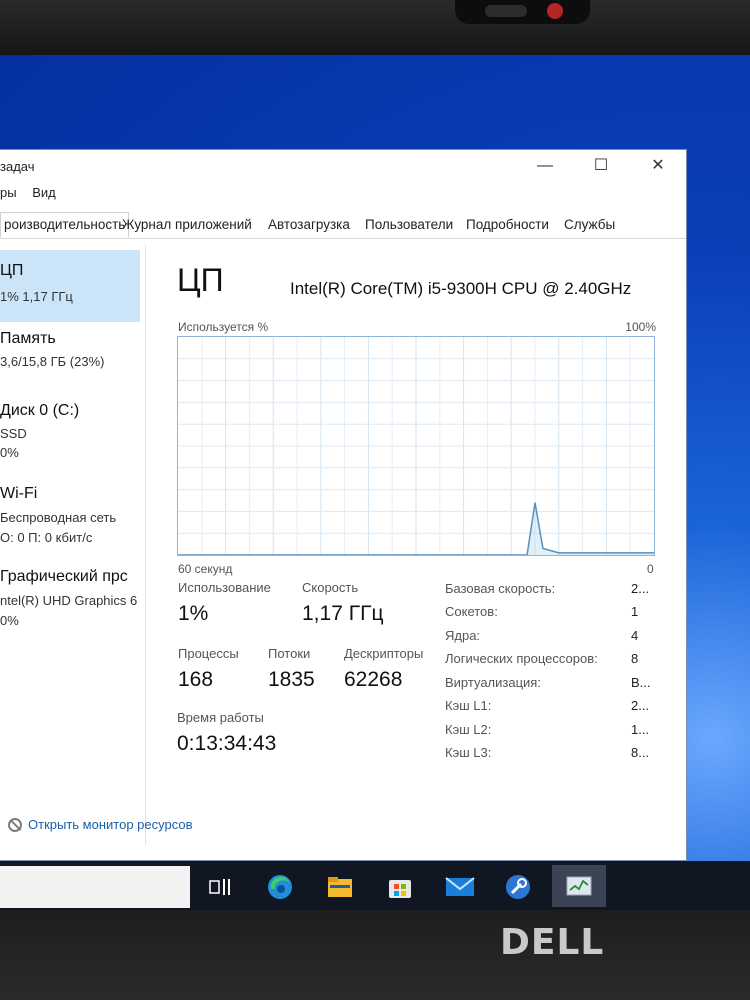  I want to click on cpu-usage-graph, so click(416, 446).